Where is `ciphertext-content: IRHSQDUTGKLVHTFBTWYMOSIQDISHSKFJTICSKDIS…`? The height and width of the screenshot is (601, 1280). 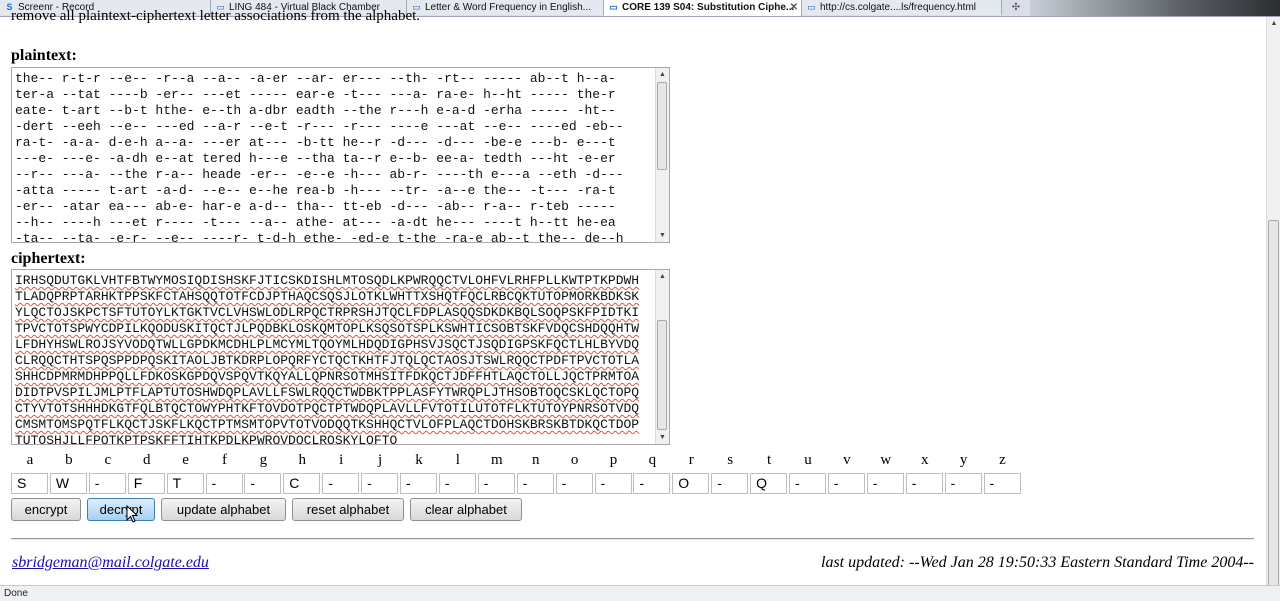 ciphertext-content: IRHSQDUTGKLVHTFBTWYMOSIQDISHSKFJTICSKDIS… is located at coordinates (335, 359).